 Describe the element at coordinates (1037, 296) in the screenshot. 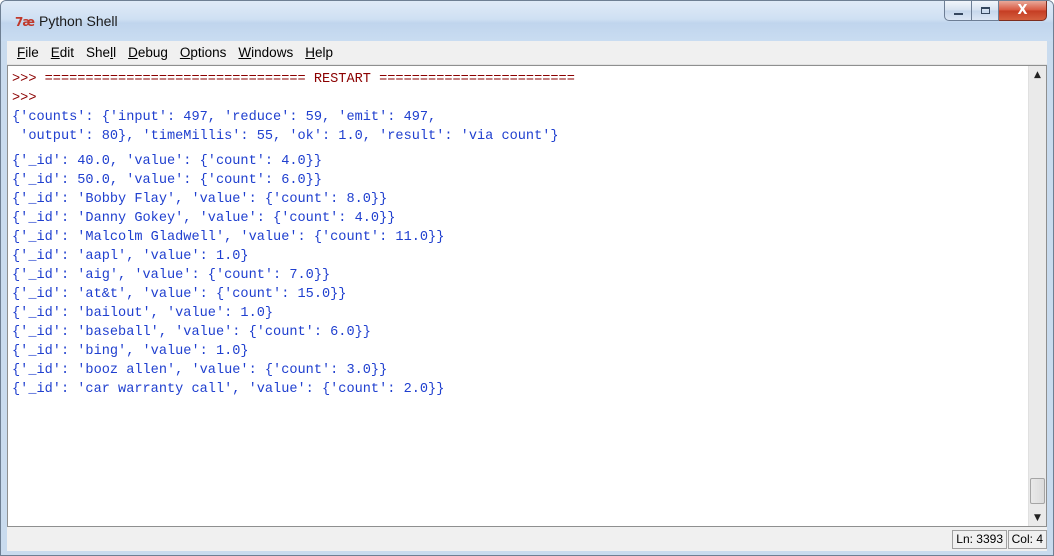

I see `vertical-scrollbar: ▲ ▼` at that location.